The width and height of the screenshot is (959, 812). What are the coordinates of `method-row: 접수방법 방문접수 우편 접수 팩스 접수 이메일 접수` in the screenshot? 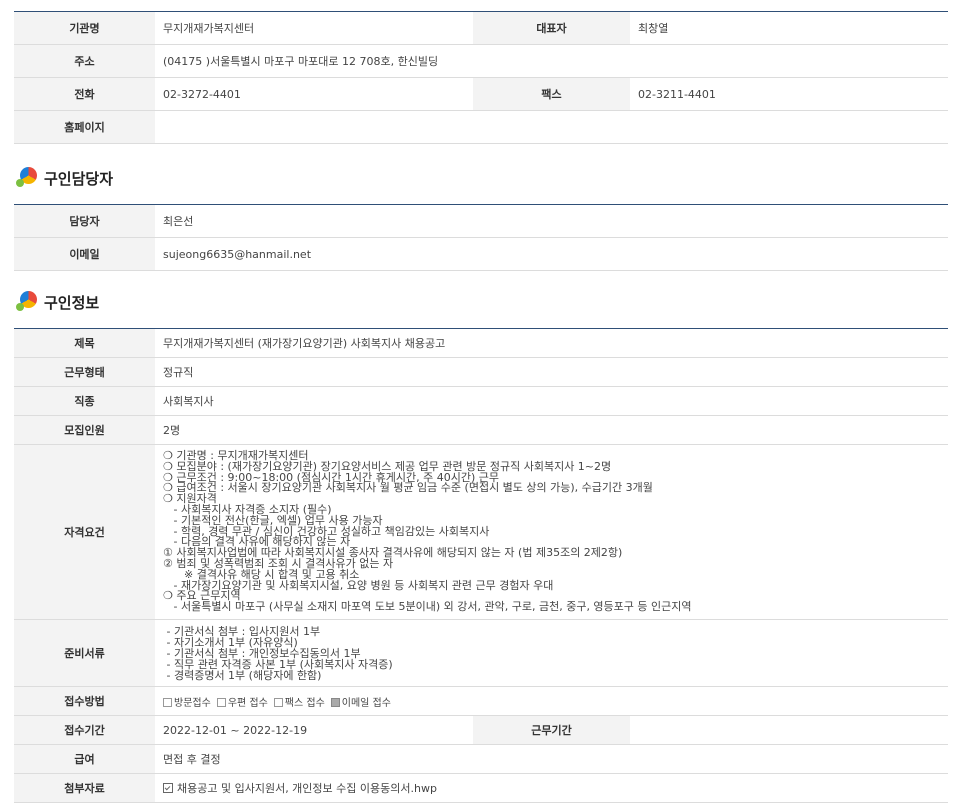 It's located at (481, 701).